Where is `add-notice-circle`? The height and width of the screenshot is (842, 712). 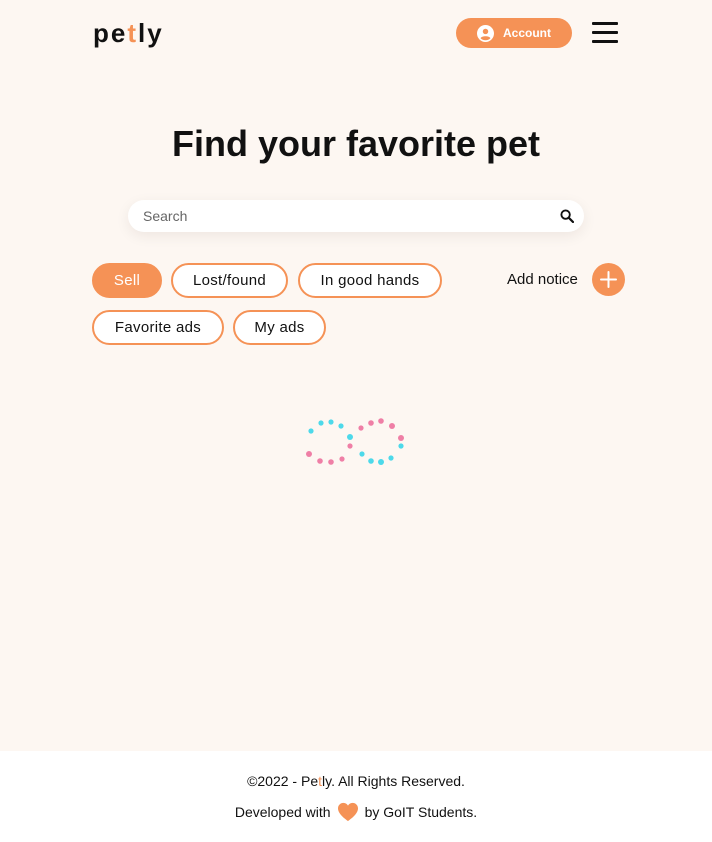
add-notice-circle is located at coordinates (608, 279).